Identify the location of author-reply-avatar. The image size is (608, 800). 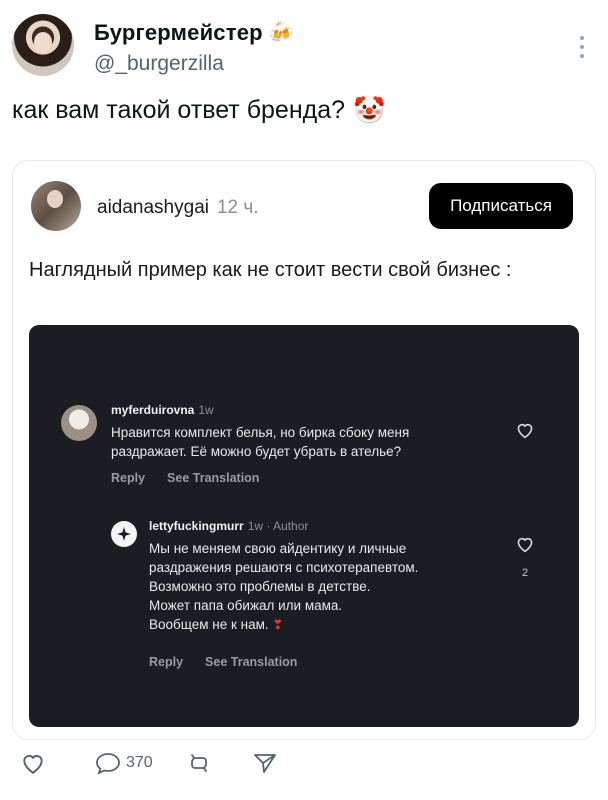
(124, 534).